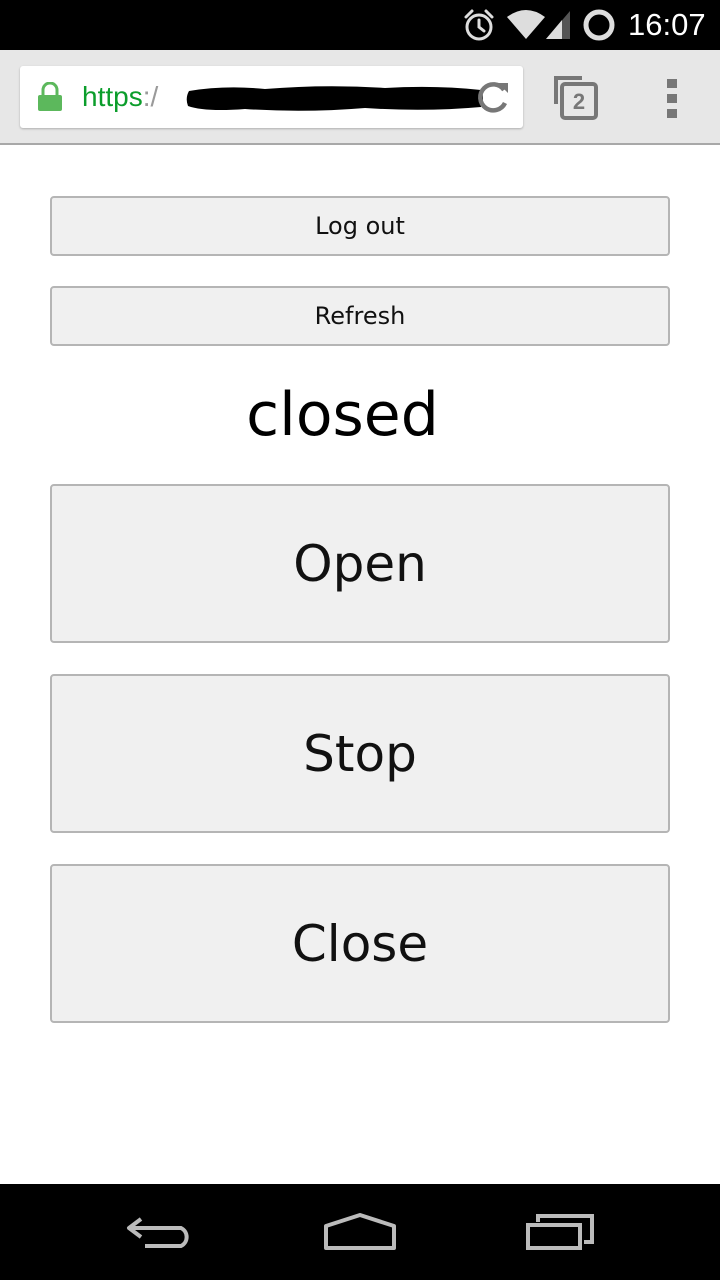 This screenshot has height=1280, width=720. Describe the element at coordinates (360, 316) in the screenshot. I see `refresh-button: Refresh` at that location.